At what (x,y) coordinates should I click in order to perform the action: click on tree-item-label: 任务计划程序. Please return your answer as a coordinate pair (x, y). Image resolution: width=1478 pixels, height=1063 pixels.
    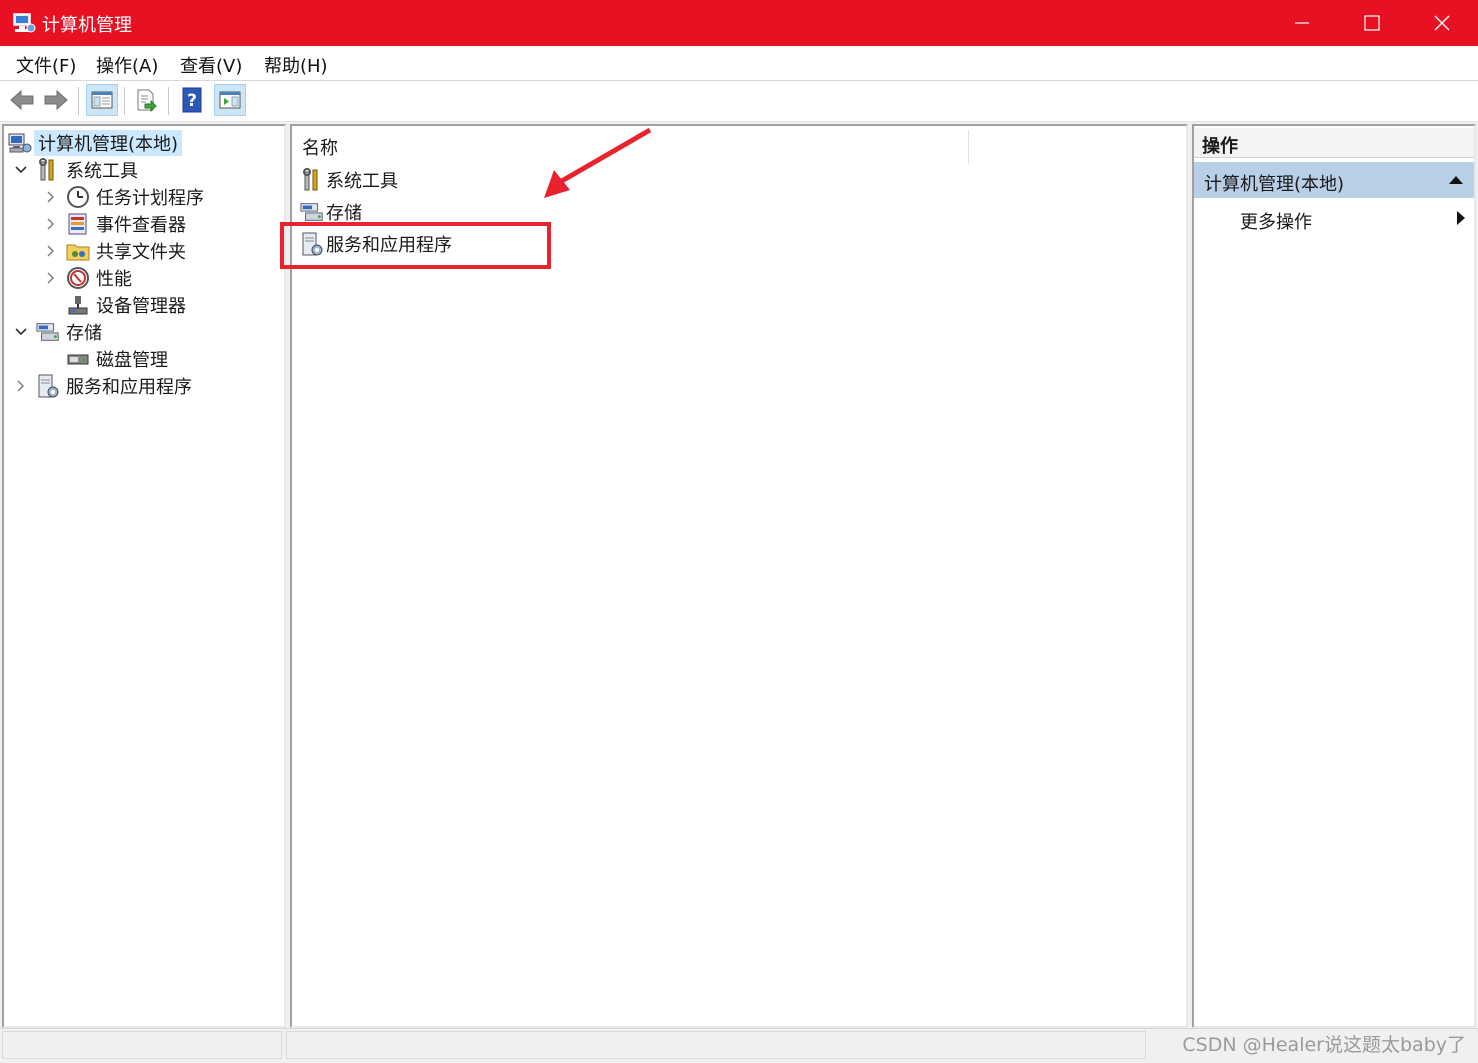
    Looking at the image, I should click on (150, 198).